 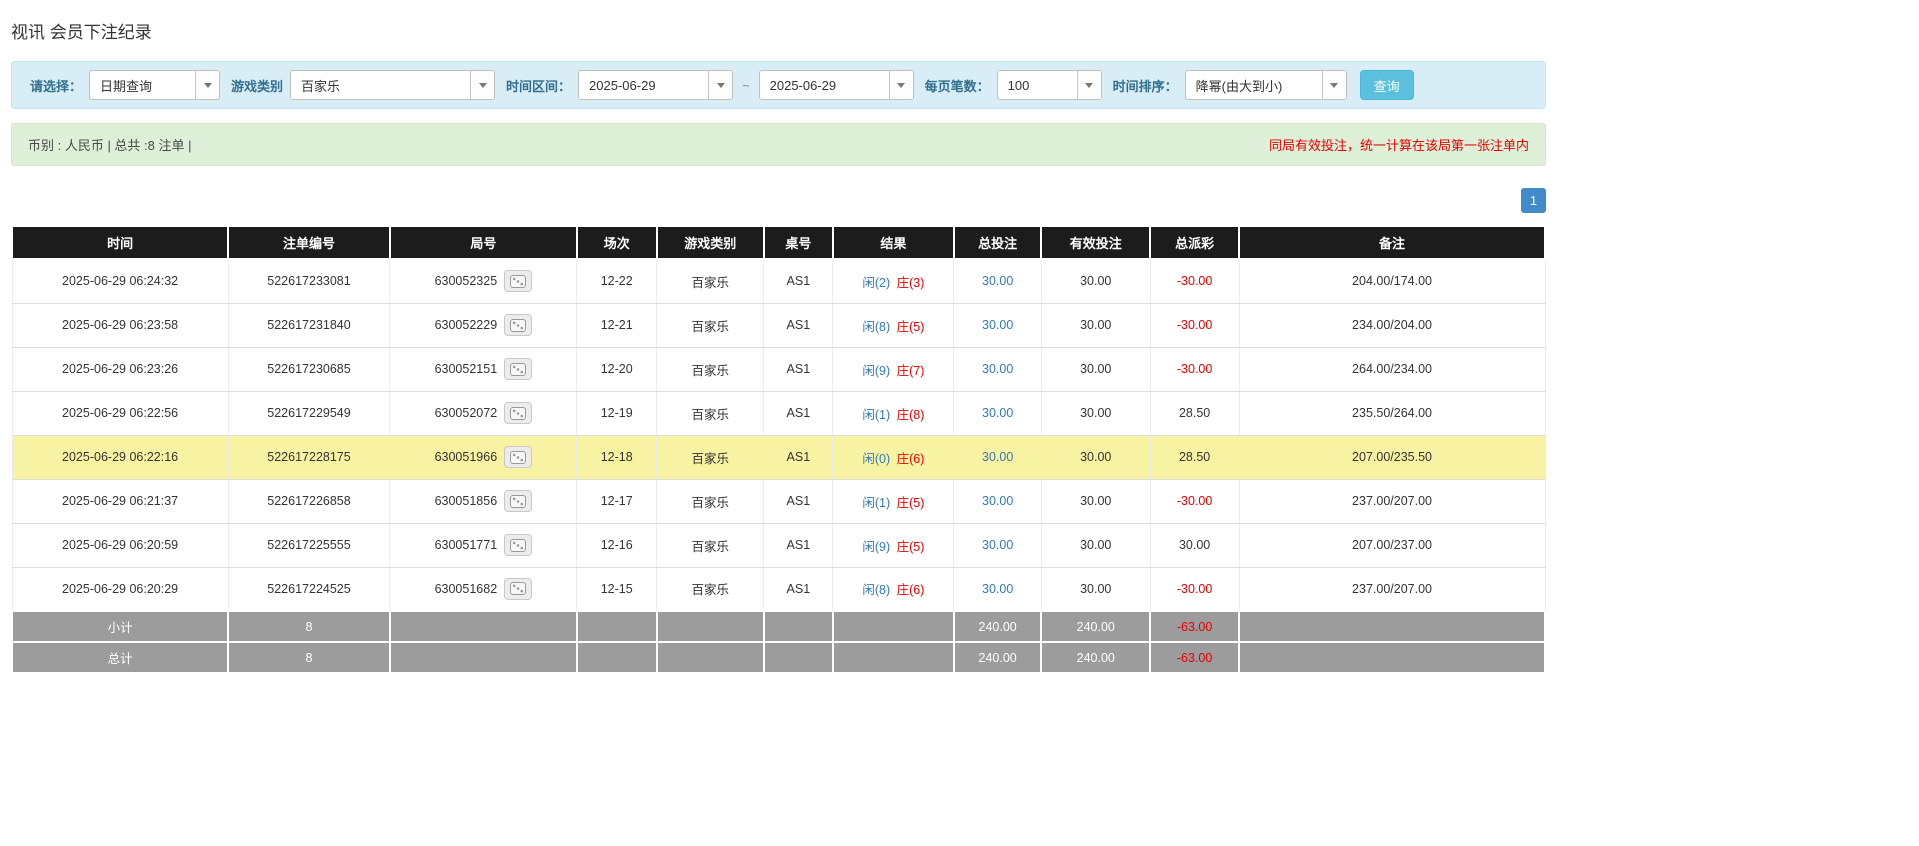 I want to click on cell-remark: 204.00/174.00, so click(x=1392, y=281).